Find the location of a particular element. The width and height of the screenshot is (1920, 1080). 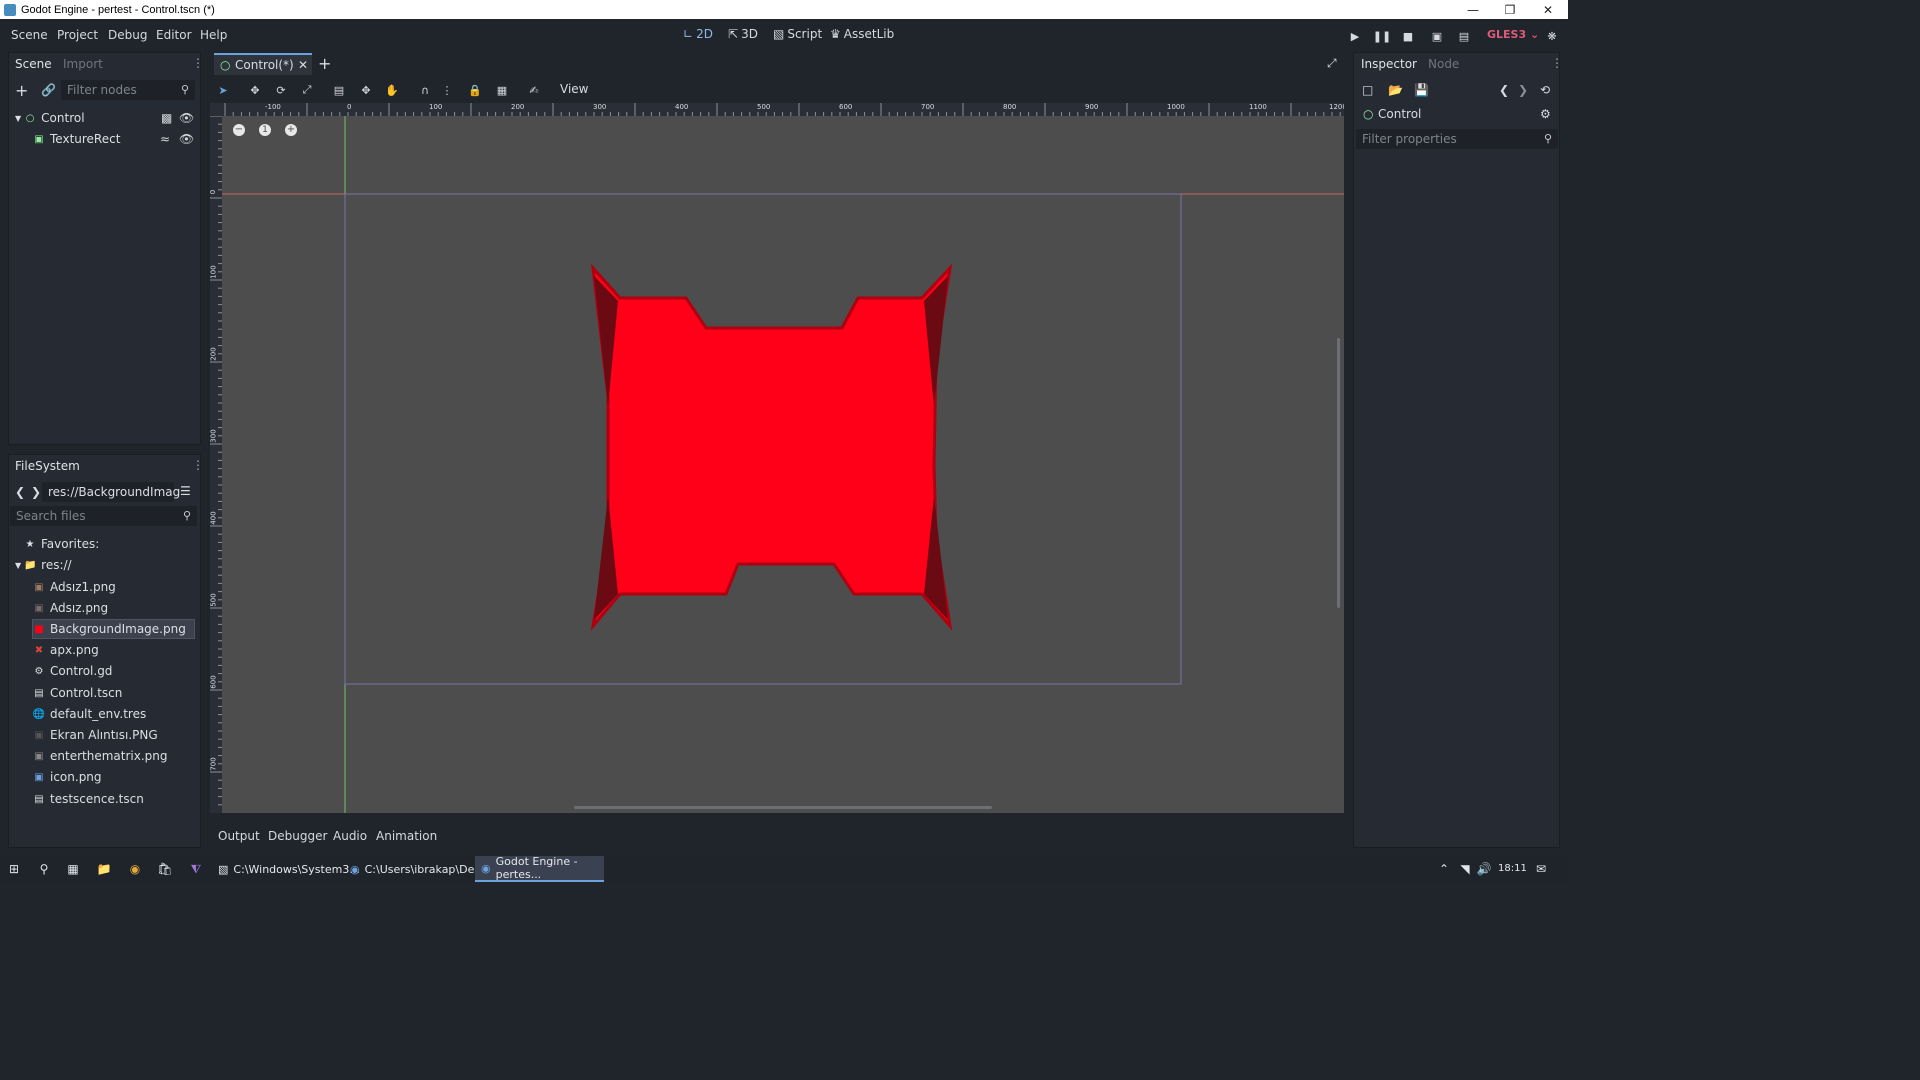

file-item: ⚙ Control.gd is located at coordinates (73, 671).